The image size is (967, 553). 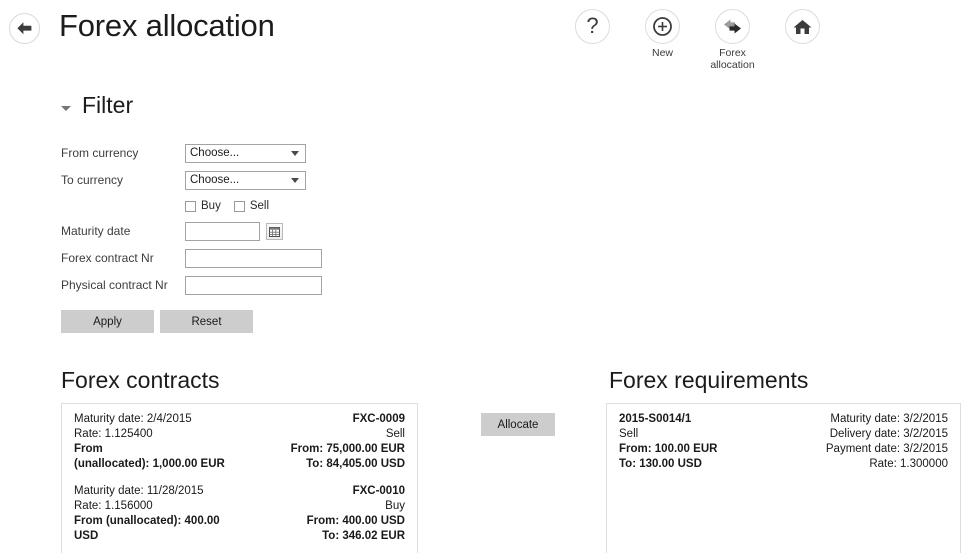 I want to click on maturity-date-input, so click(x=222, y=231).